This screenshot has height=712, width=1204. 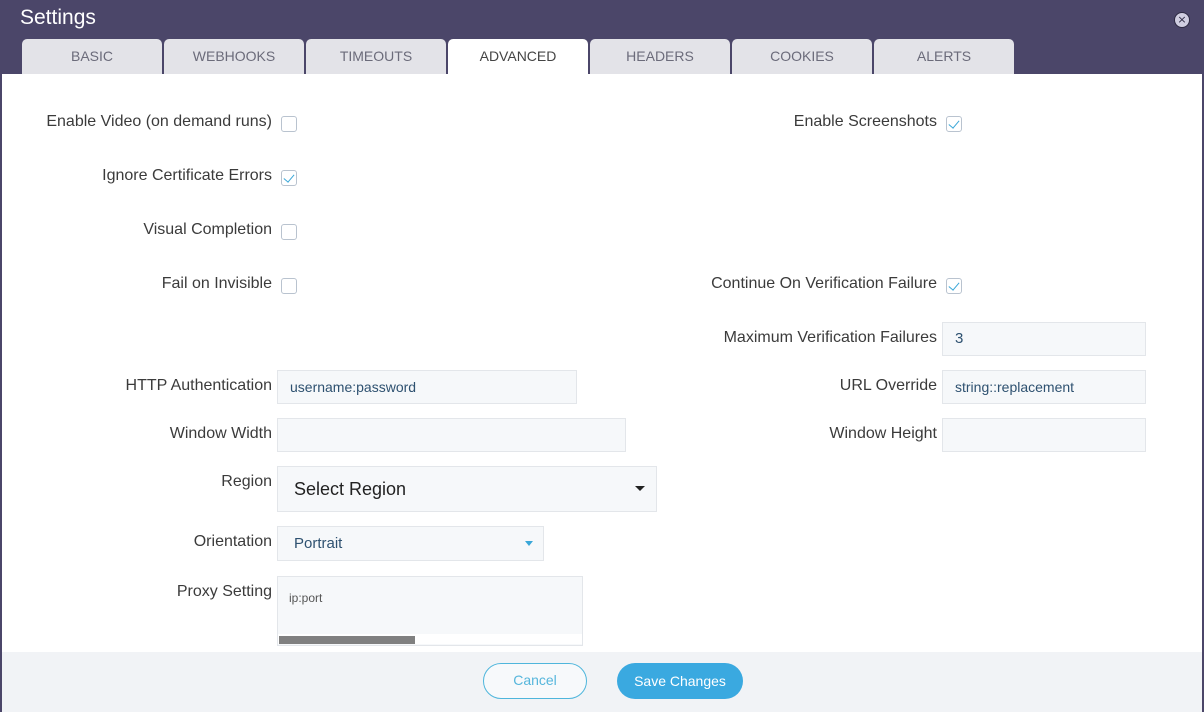 I want to click on ignore-cert-errors-label: Ignore Certificate Errors, so click(x=187, y=175).